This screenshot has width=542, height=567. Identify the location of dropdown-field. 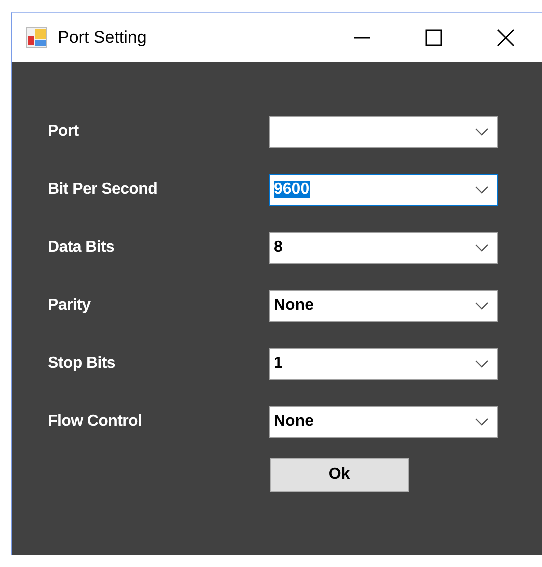
(383, 132).